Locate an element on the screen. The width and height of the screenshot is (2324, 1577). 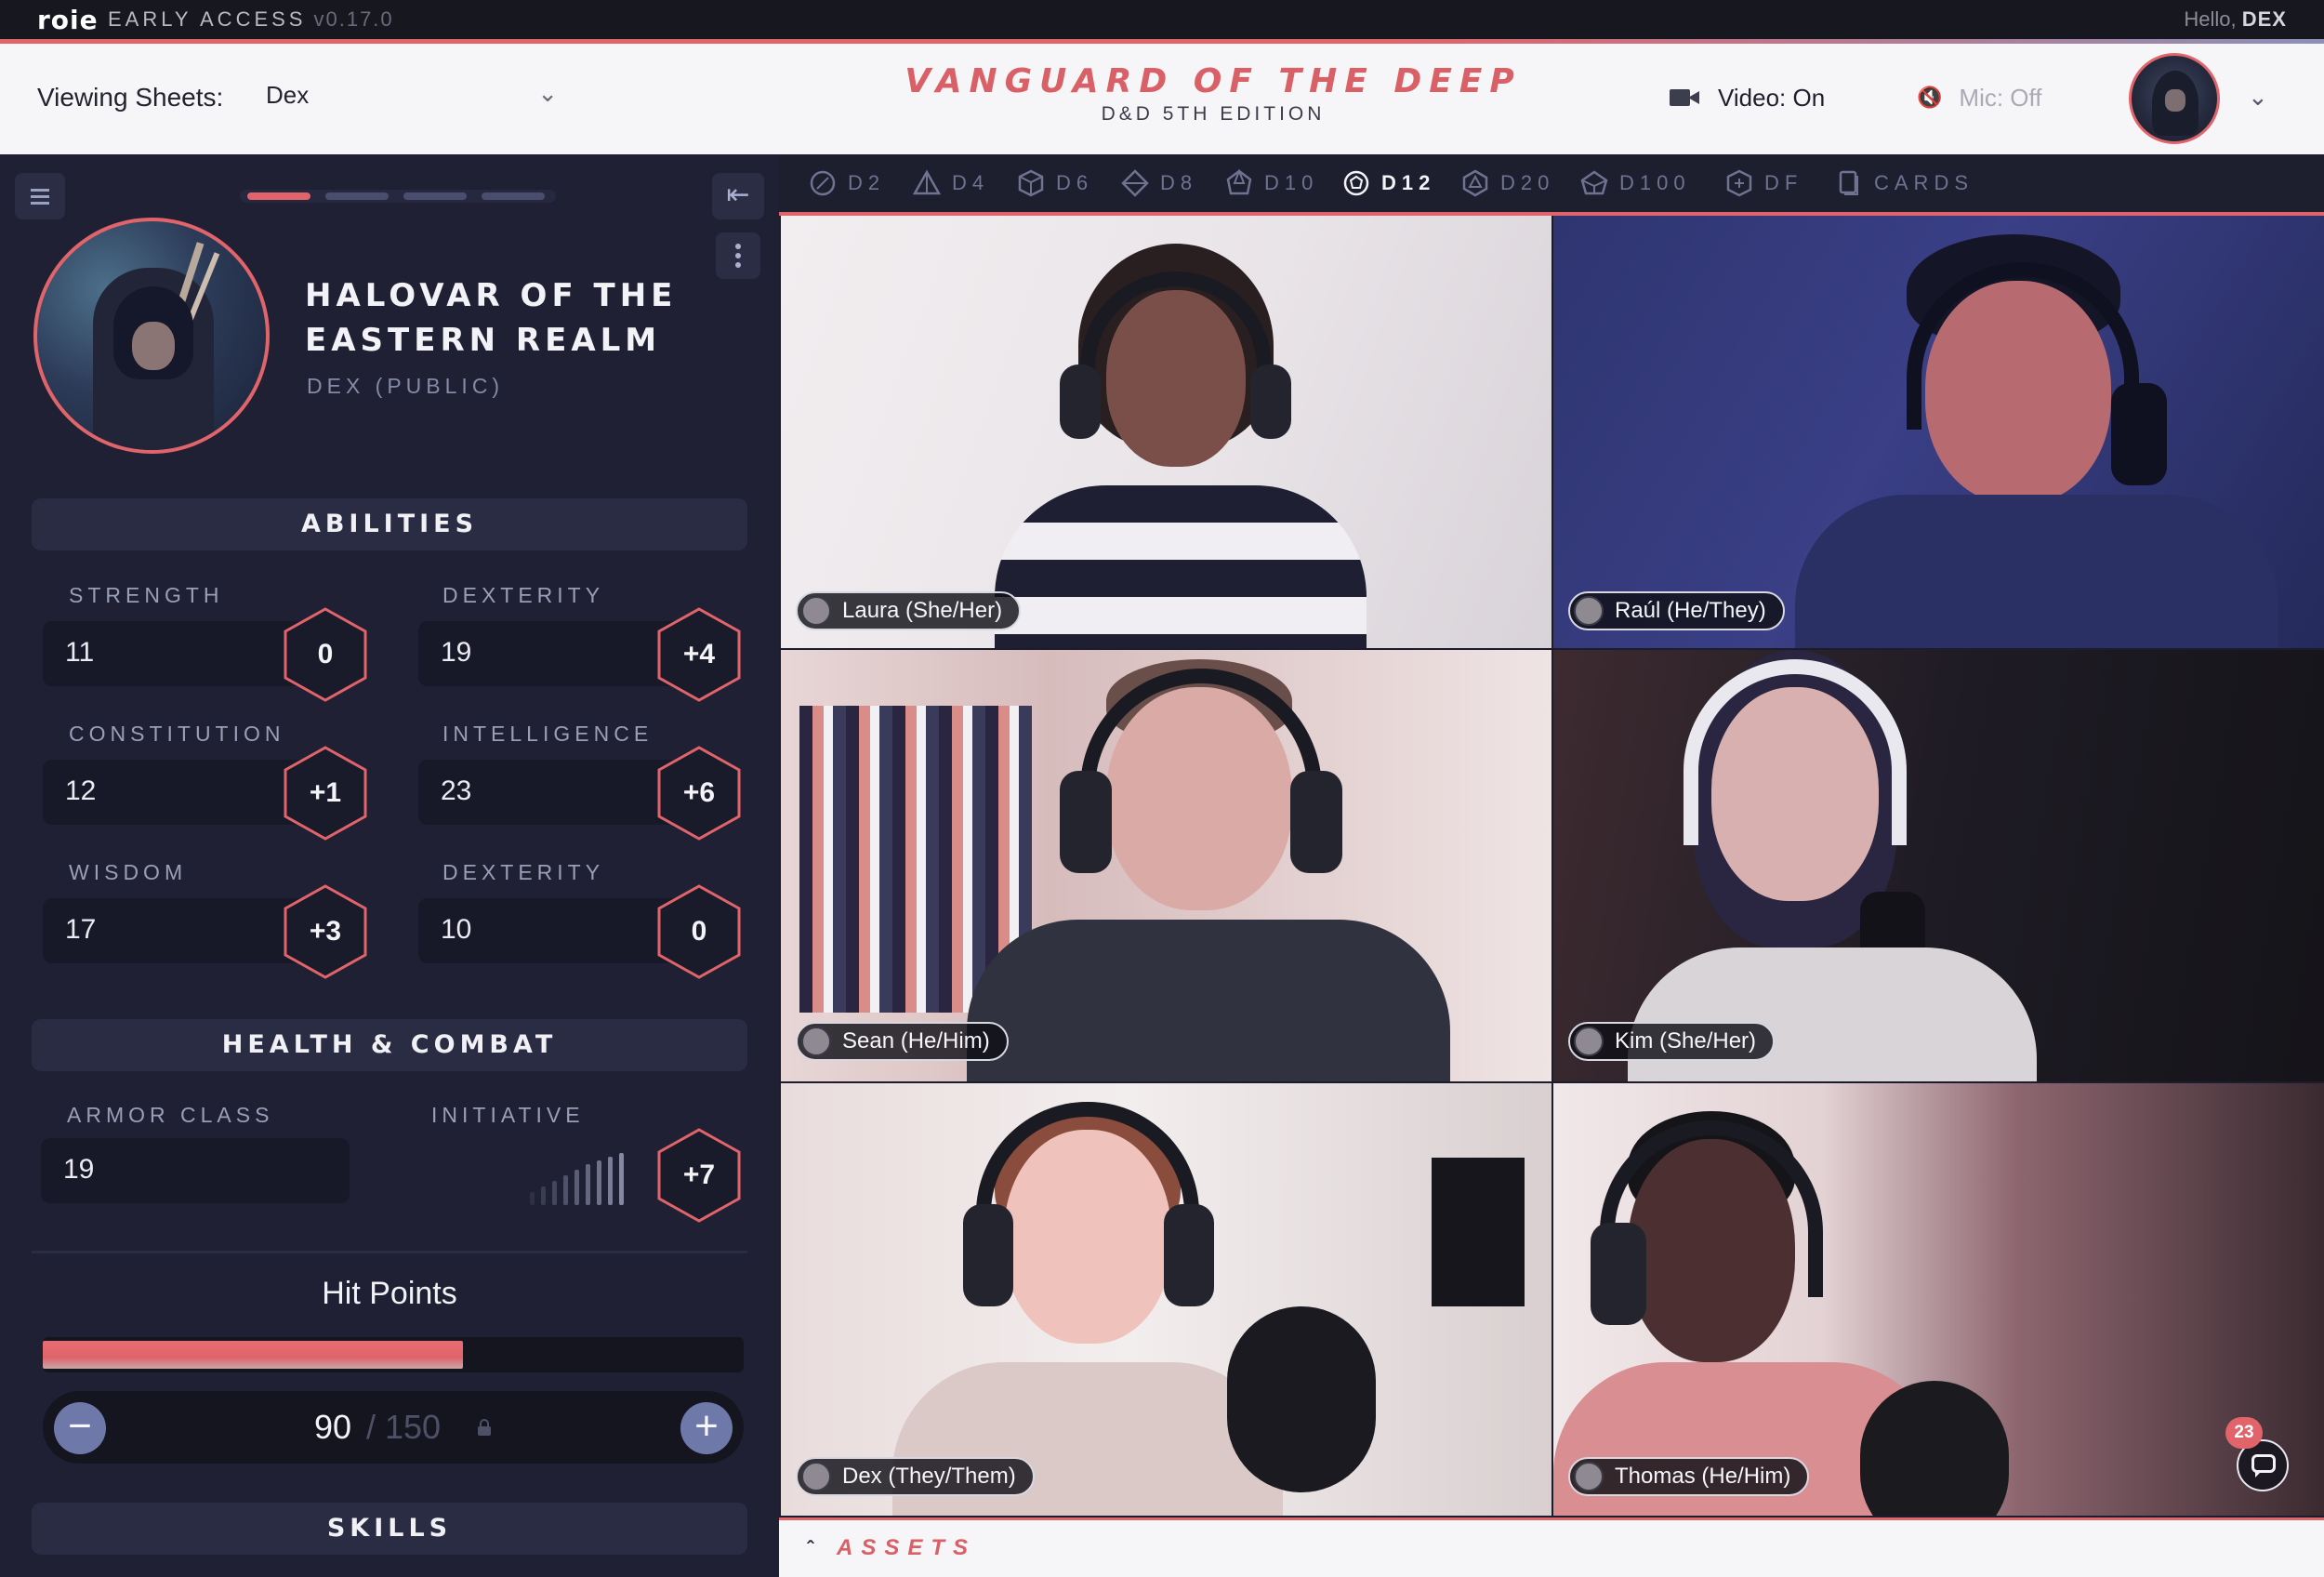
ability-score: 17 is located at coordinates (81, 929).